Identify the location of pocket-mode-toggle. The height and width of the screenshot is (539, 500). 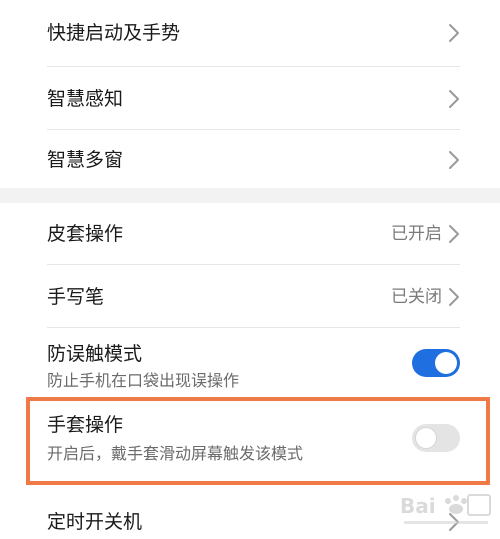
(436, 363).